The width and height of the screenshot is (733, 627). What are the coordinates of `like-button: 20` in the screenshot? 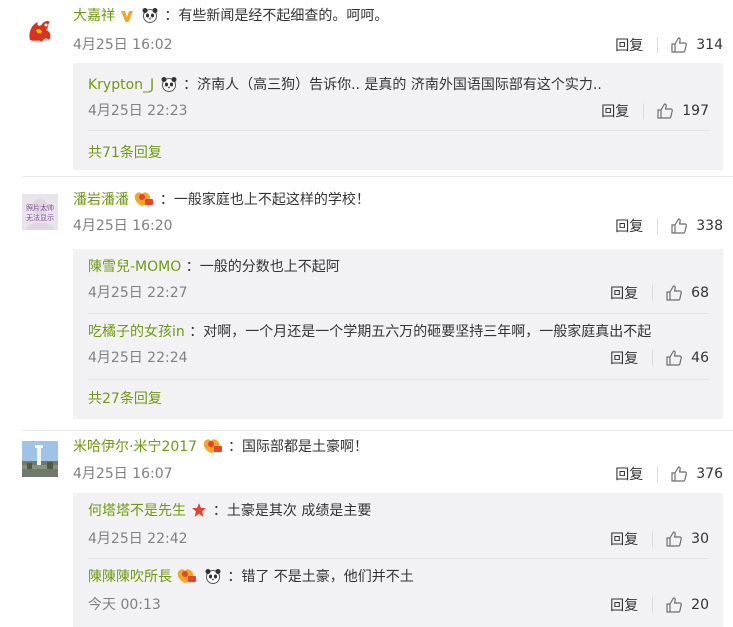 It's located at (687, 605).